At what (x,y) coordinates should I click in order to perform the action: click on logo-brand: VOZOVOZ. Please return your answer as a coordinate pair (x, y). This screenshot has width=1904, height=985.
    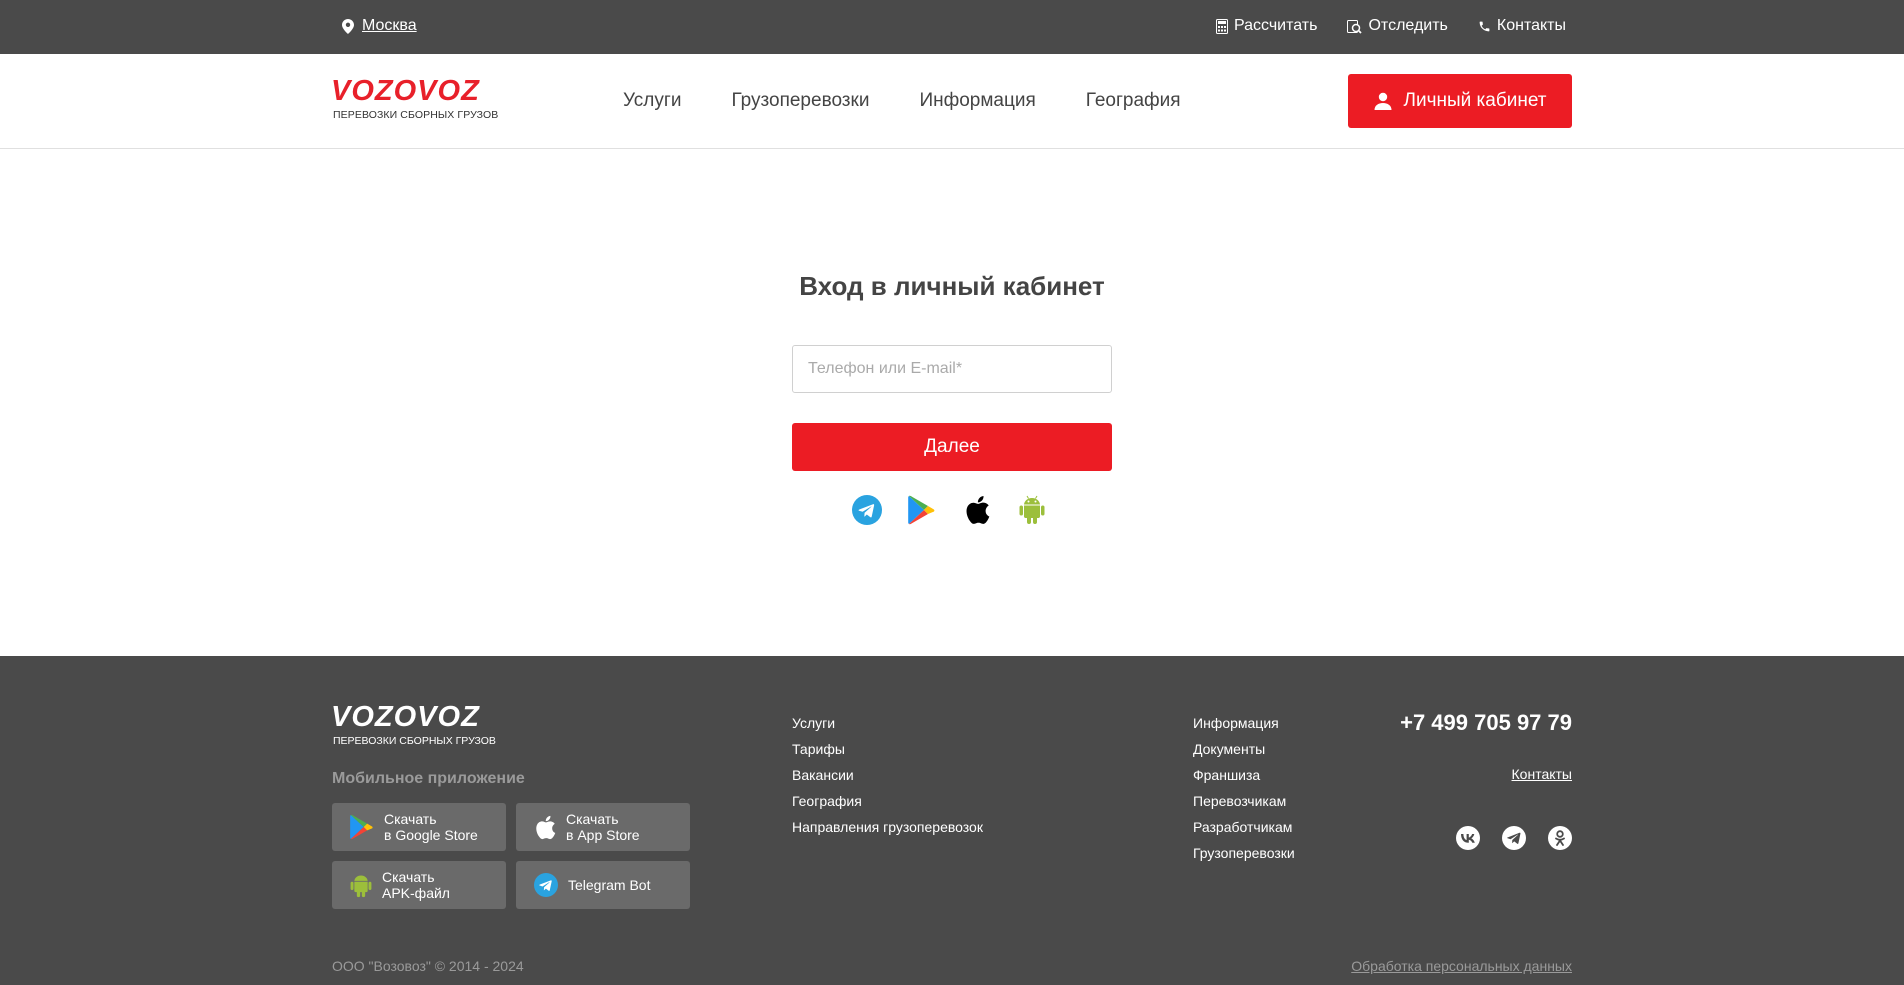
    Looking at the image, I should click on (405, 91).